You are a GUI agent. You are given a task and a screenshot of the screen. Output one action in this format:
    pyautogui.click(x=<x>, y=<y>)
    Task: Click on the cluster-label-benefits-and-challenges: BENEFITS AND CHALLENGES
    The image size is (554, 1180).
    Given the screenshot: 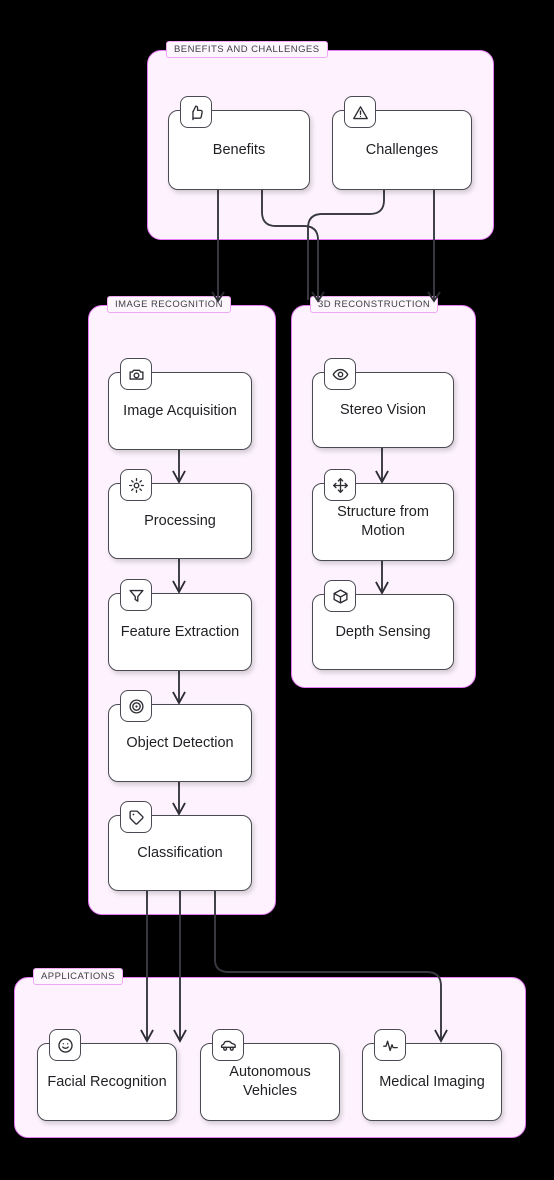 What is the action you would take?
    pyautogui.click(x=247, y=49)
    